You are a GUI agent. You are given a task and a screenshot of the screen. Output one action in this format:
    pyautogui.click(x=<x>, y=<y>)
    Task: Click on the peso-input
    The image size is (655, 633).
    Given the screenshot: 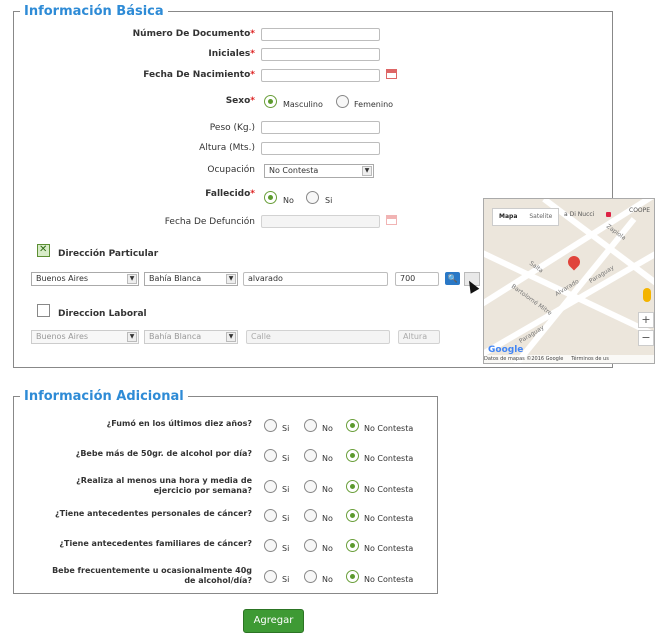 What is the action you would take?
    pyautogui.click(x=320, y=127)
    